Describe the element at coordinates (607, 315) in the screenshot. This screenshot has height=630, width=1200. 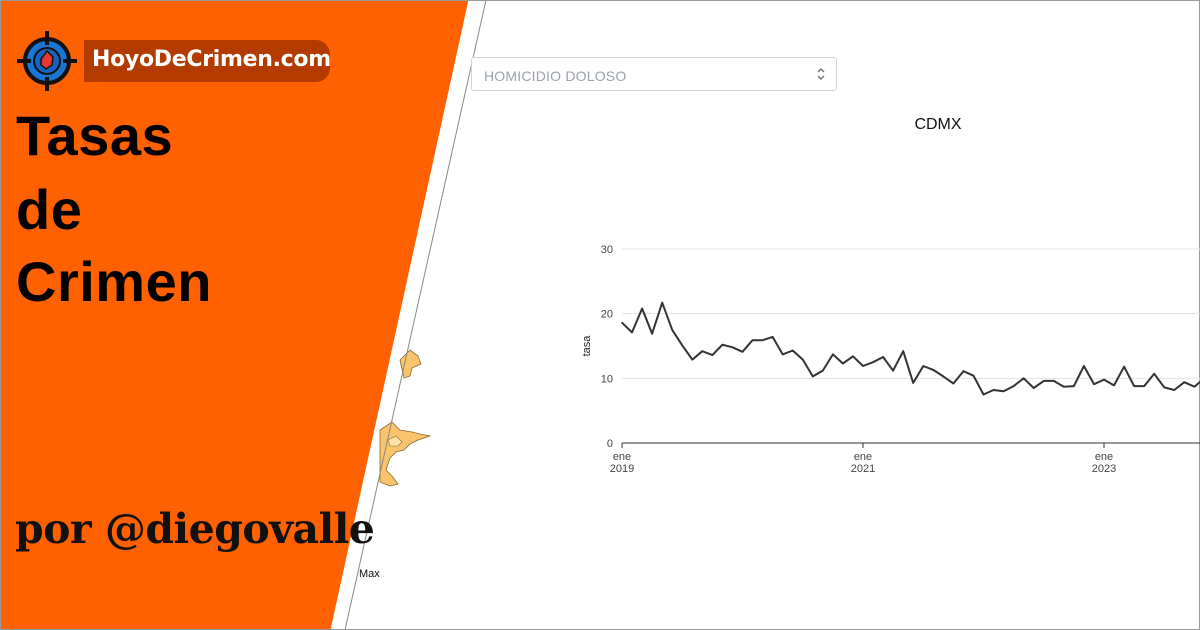
I see `y-tick-label: 20` at that location.